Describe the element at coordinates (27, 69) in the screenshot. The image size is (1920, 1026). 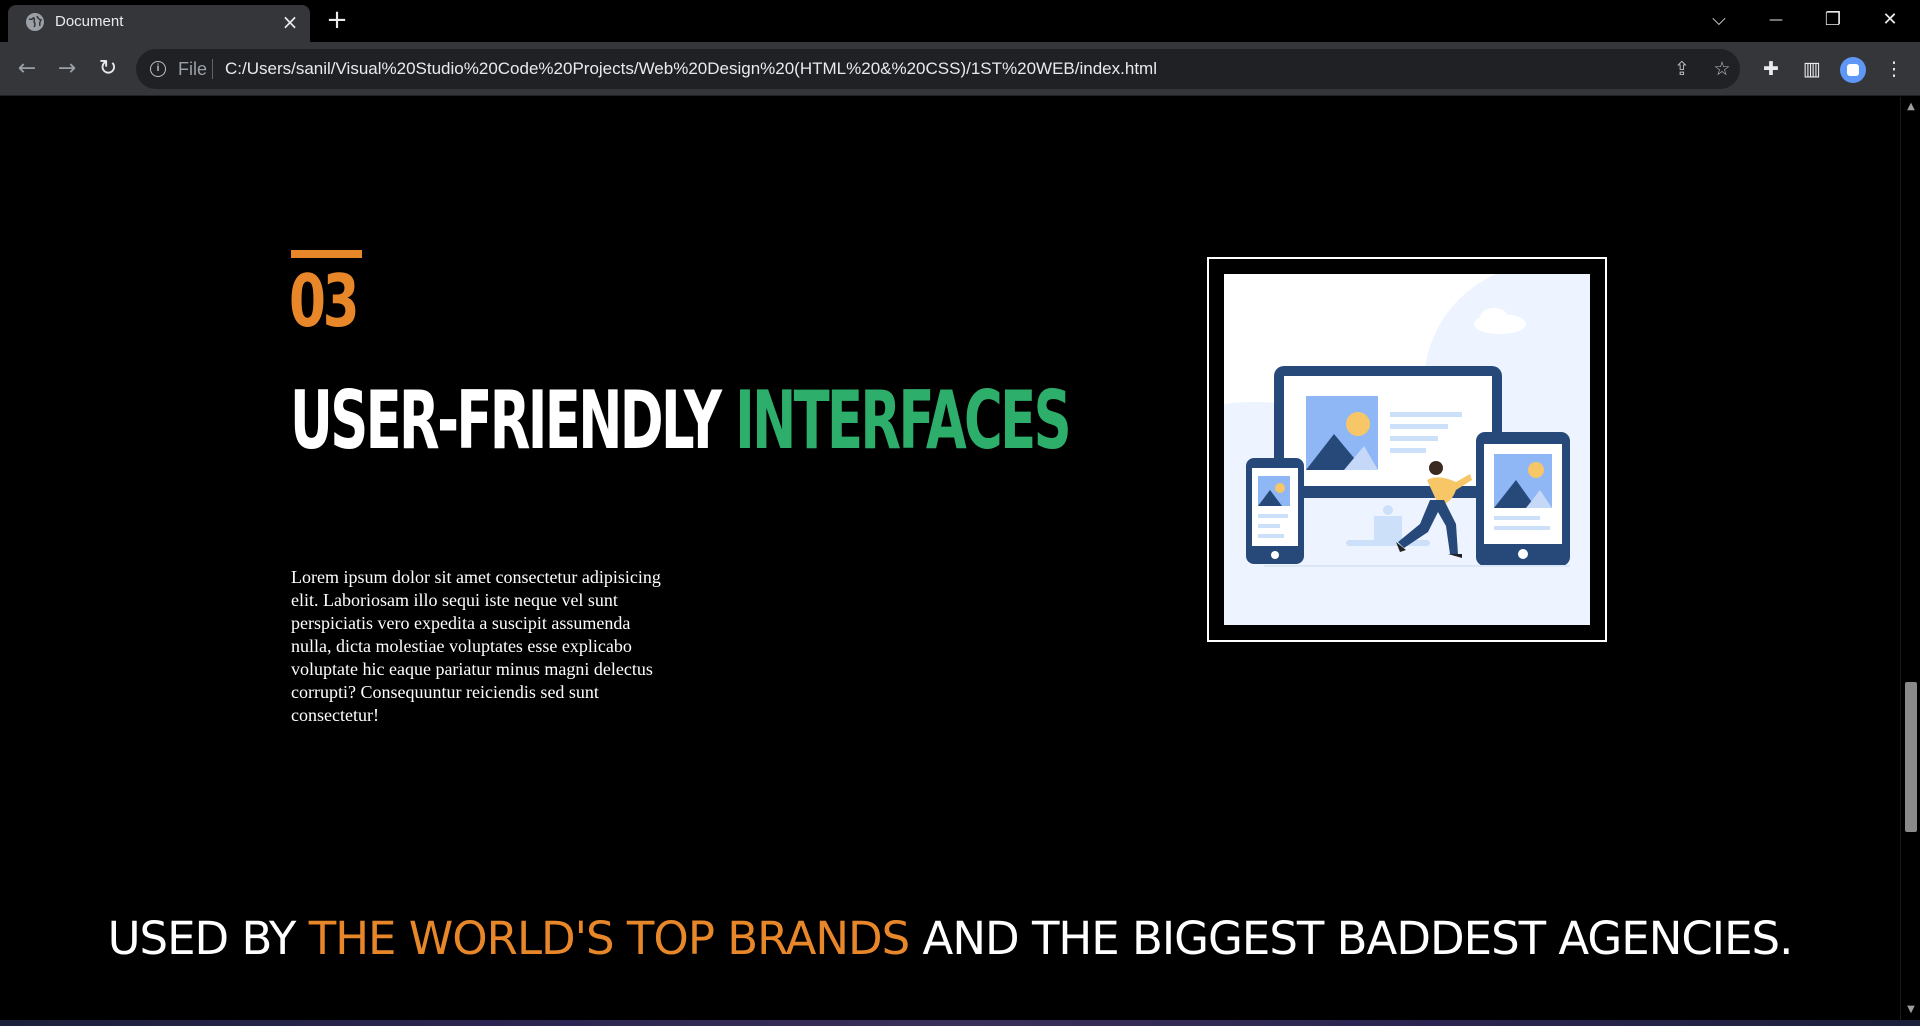
I see `back-button: ←` at that location.